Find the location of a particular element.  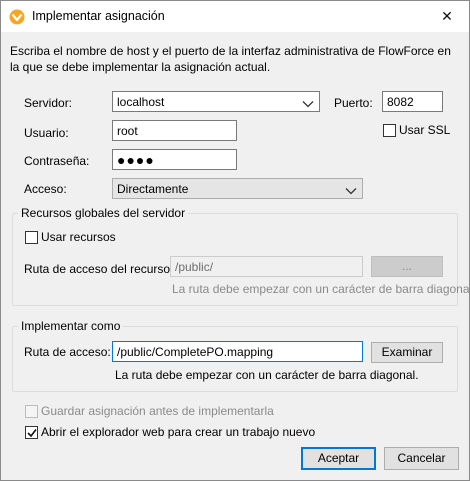

server-value: localhost is located at coordinates (141, 102).